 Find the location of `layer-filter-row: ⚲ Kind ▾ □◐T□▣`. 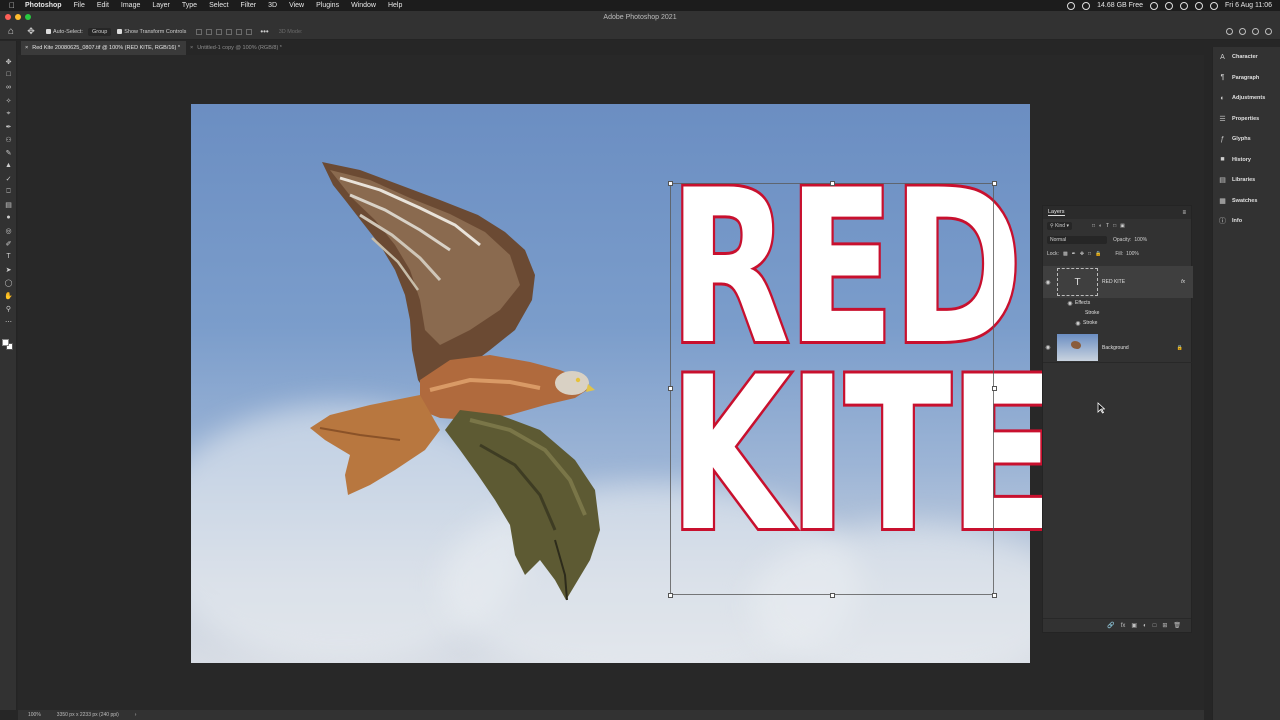

layer-filter-row: ⚲ Kind ▾ □◐T□▣ is located at coordinates (1117, 226).